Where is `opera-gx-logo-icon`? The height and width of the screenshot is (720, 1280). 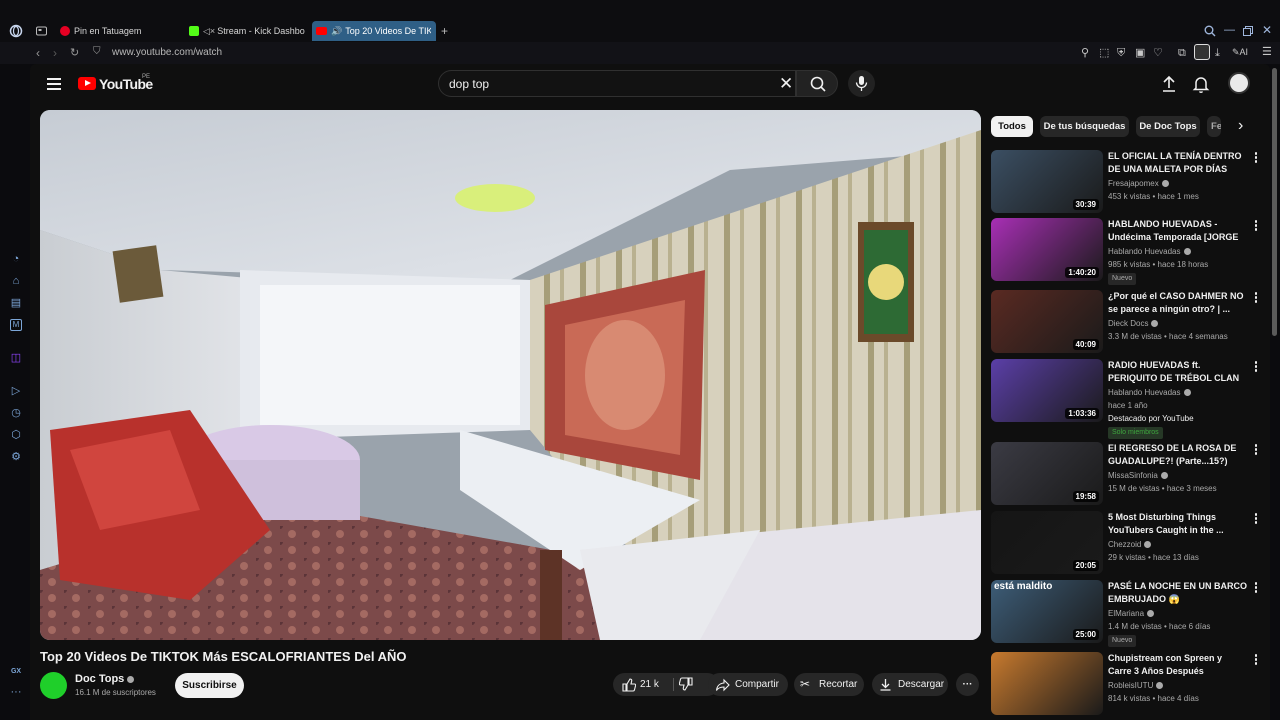
opera-gx-logo-icon is located at coordinates (16, 31).